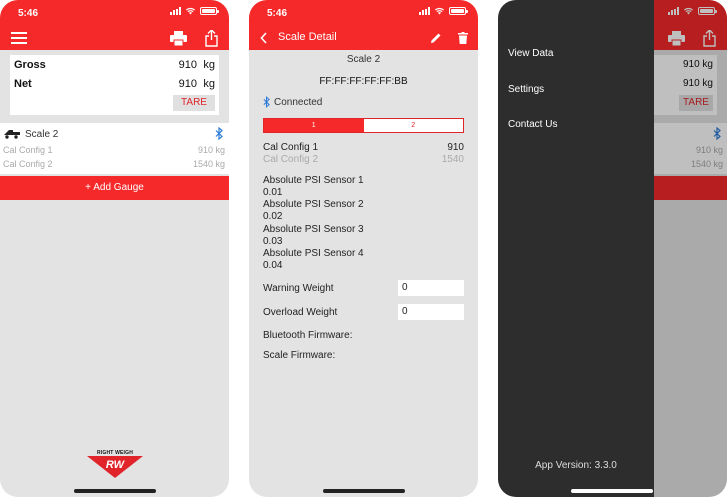 Image resolution: width=727 pixels, height=500 pixels. Describe the element at coordinates (273, 265) in the screenshot. I see `sensor-value: 0.04` at that location.